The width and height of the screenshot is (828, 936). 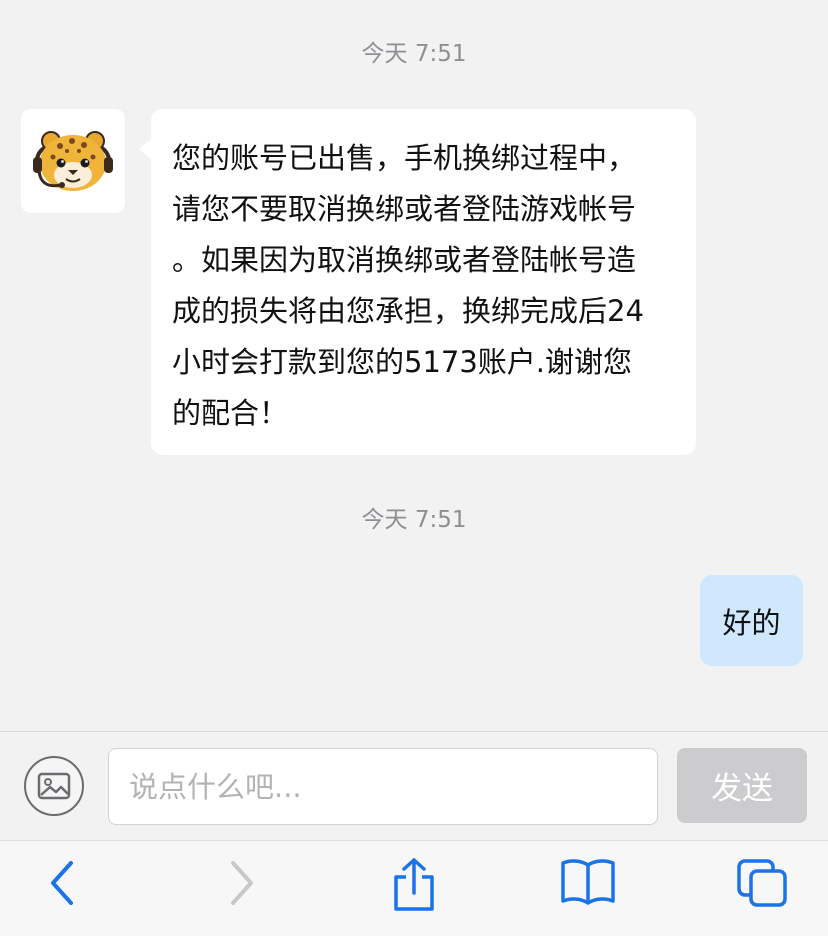 I want to click on browser-toolbar, so click(x=414, y=888).